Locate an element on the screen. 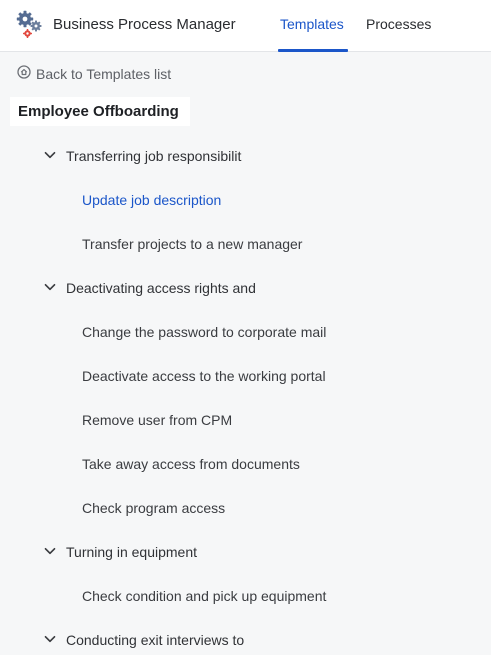 The width and height of the screenshot is (491, 655). tree-item-take-away-documents: Take away access from documents is located at coordinates (191, 464).